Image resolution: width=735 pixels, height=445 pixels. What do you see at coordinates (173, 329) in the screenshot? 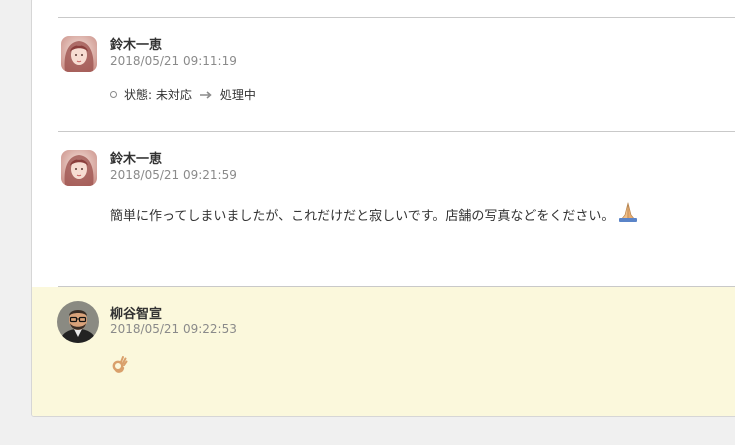
I see `comment-timestamp: 2018/05/21 09:22:53` at bounding box center [173, 329].